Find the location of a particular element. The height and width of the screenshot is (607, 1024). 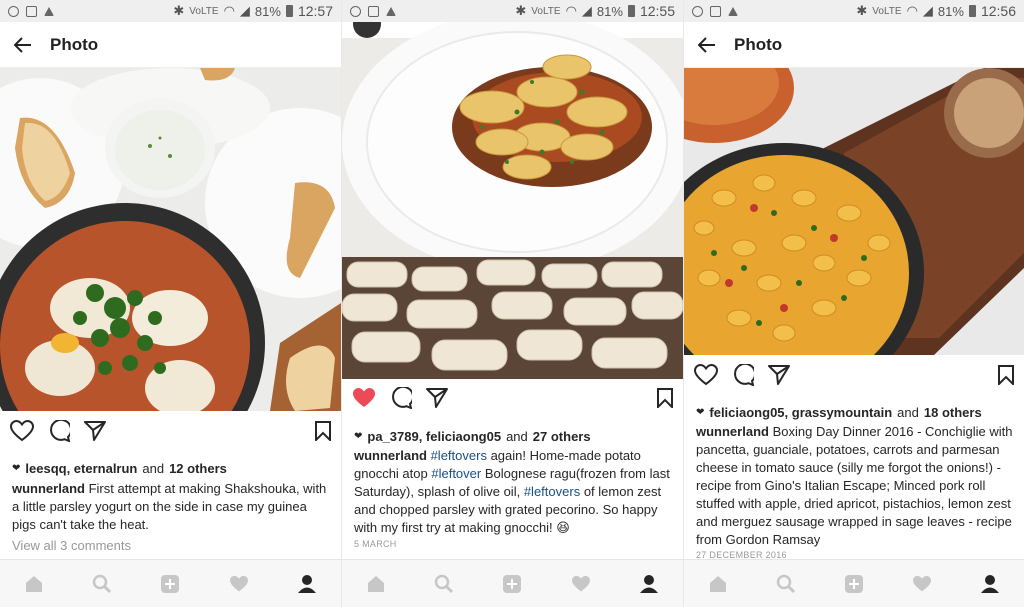

status-bar: ✱ VoLTE ◠ ◢ 81% 12:57 is located at coordinates (170, 11).